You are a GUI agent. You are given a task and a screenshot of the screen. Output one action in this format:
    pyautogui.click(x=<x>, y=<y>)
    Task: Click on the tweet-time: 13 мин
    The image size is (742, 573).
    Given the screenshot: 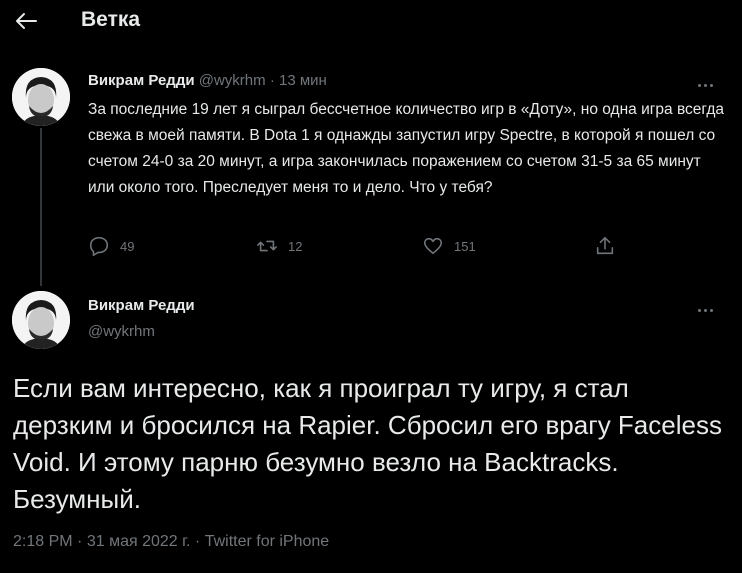 What is the action you would take?
    pyautogui.click(x=303, y=80)
    